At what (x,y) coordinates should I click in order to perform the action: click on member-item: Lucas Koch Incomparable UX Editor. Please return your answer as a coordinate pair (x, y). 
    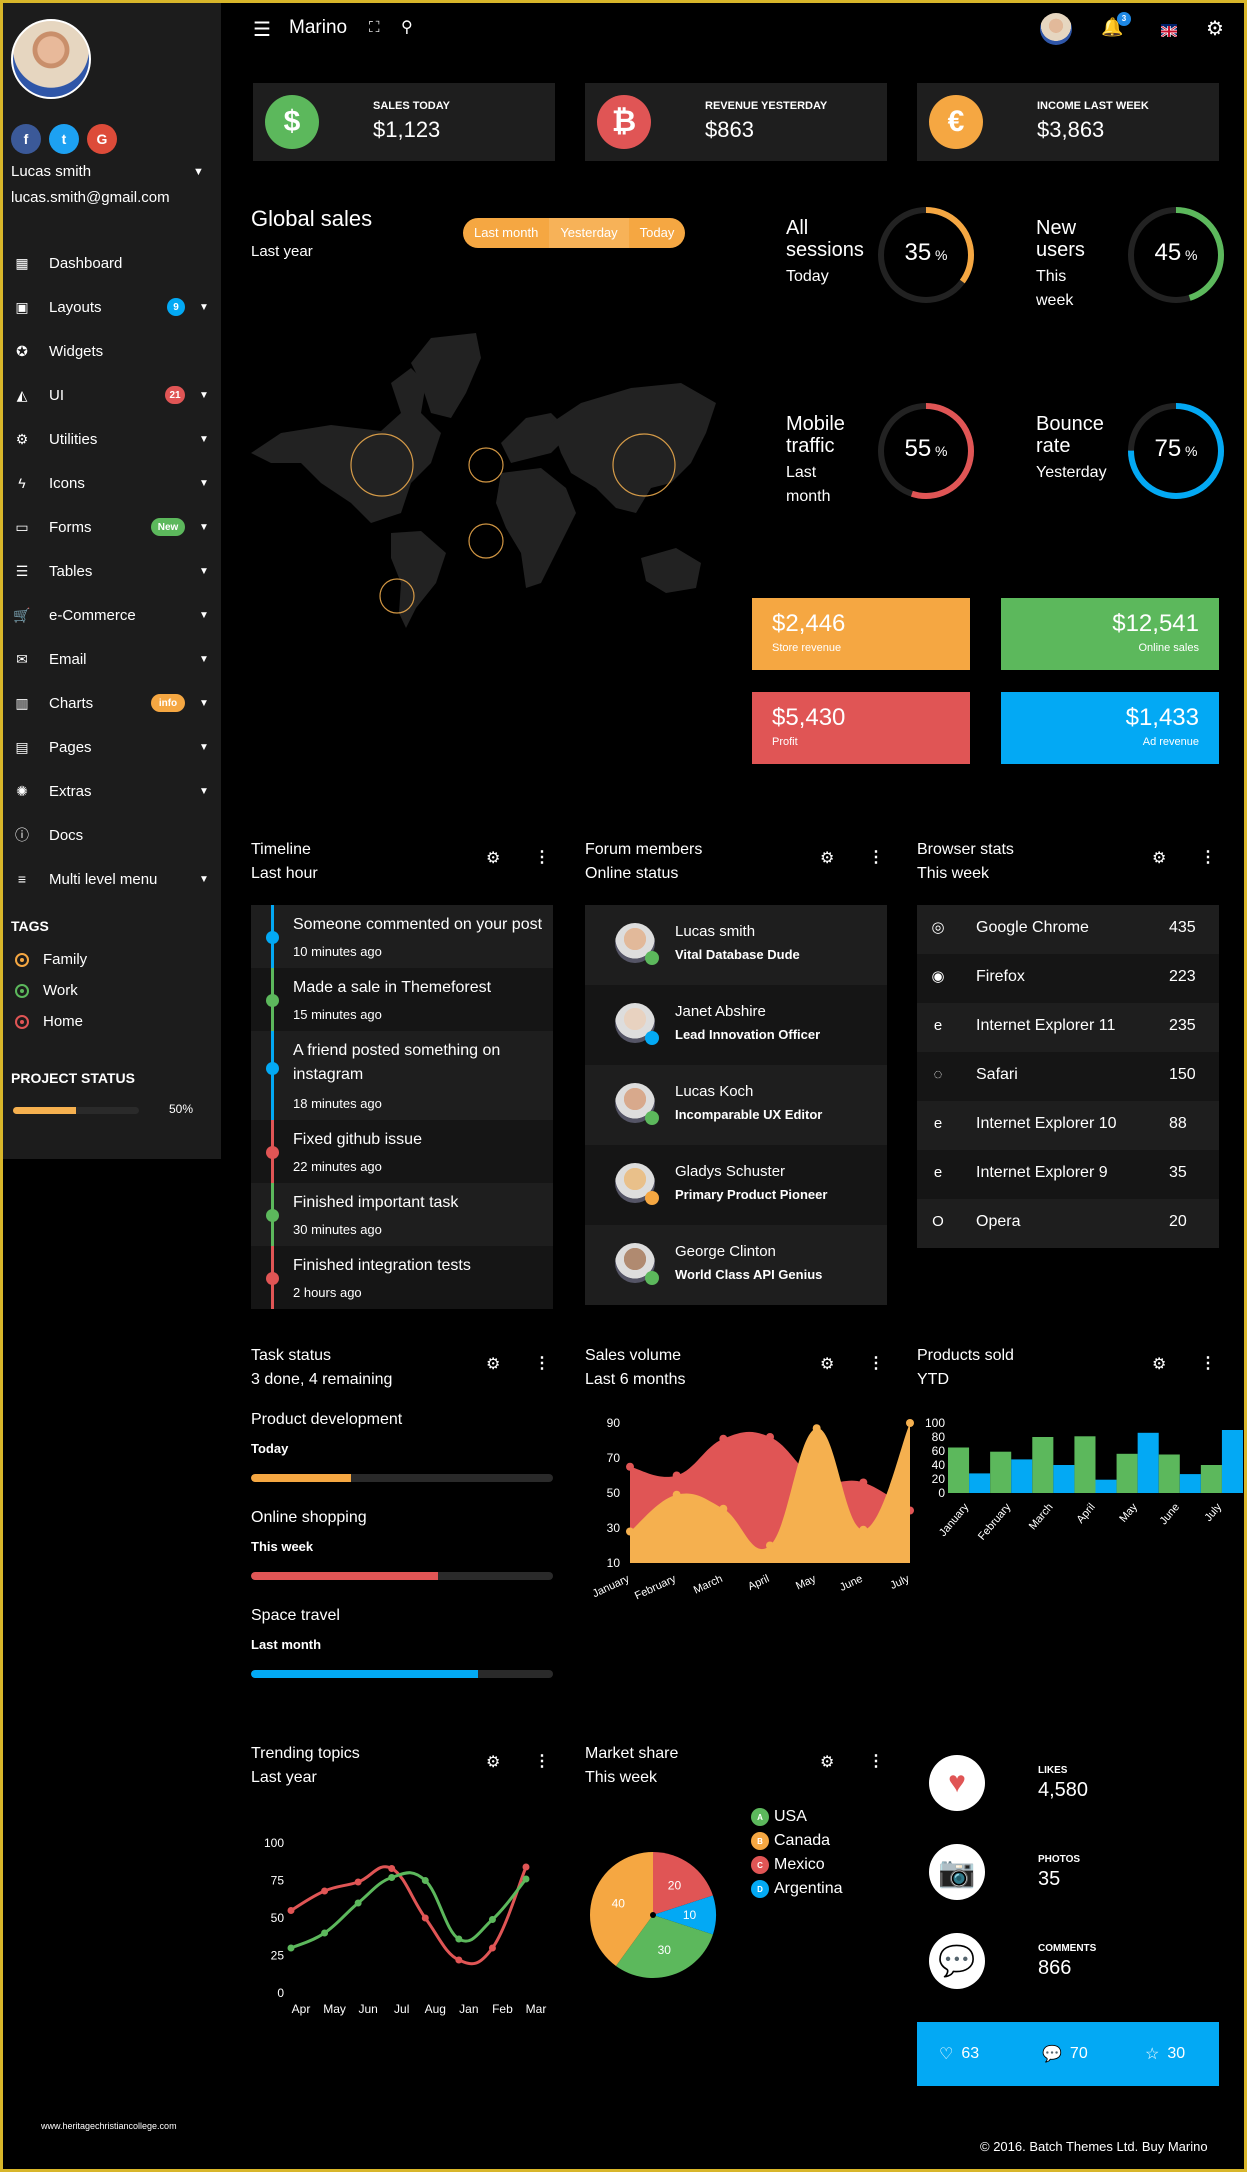
    Looking at the image, I should click on (736, 1105).